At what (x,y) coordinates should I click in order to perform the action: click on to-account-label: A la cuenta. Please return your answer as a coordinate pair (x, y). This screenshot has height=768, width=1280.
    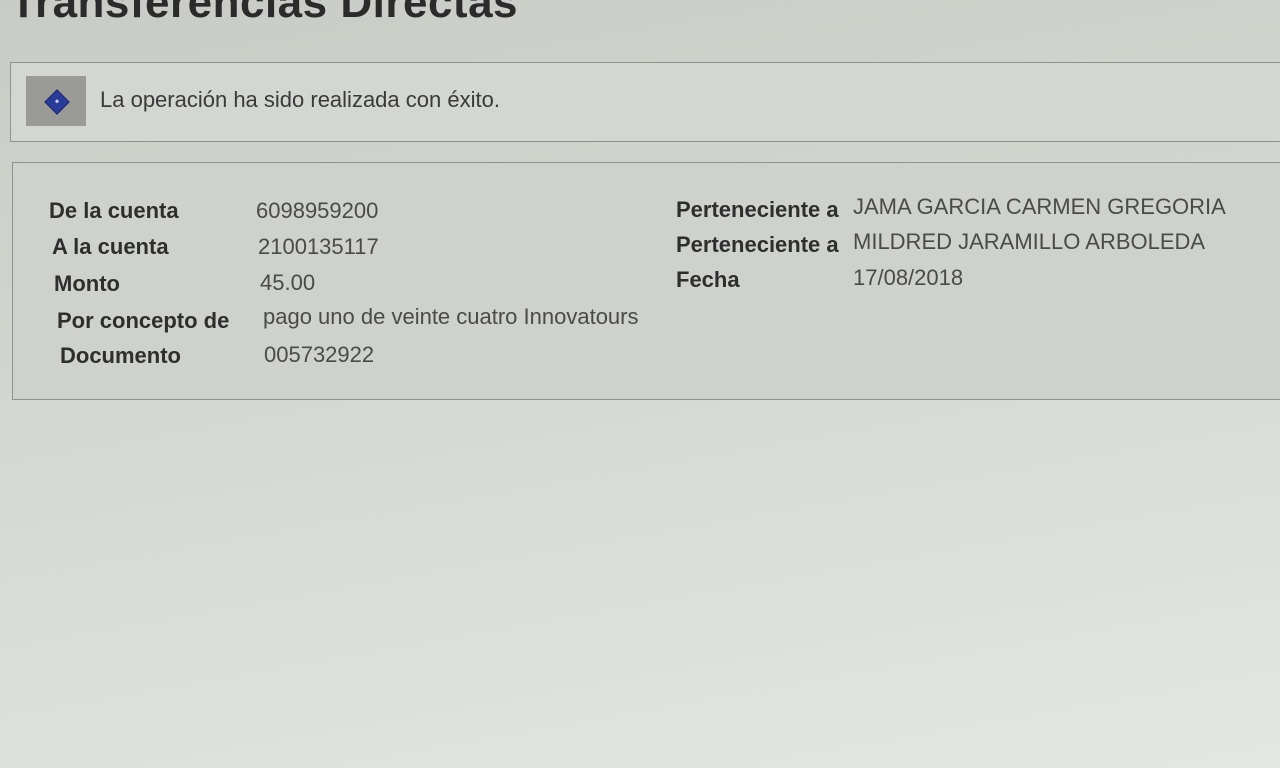
    Looking at the image, I should click on (110, 246).